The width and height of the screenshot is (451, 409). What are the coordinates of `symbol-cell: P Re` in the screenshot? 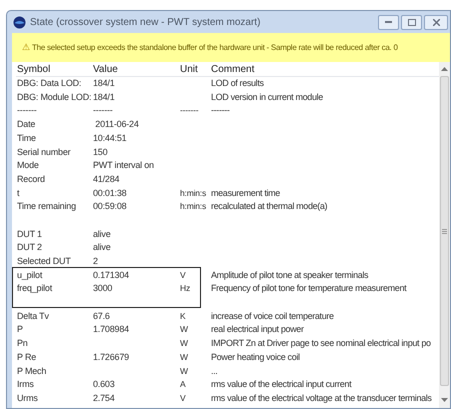 It's located at (26, 357).